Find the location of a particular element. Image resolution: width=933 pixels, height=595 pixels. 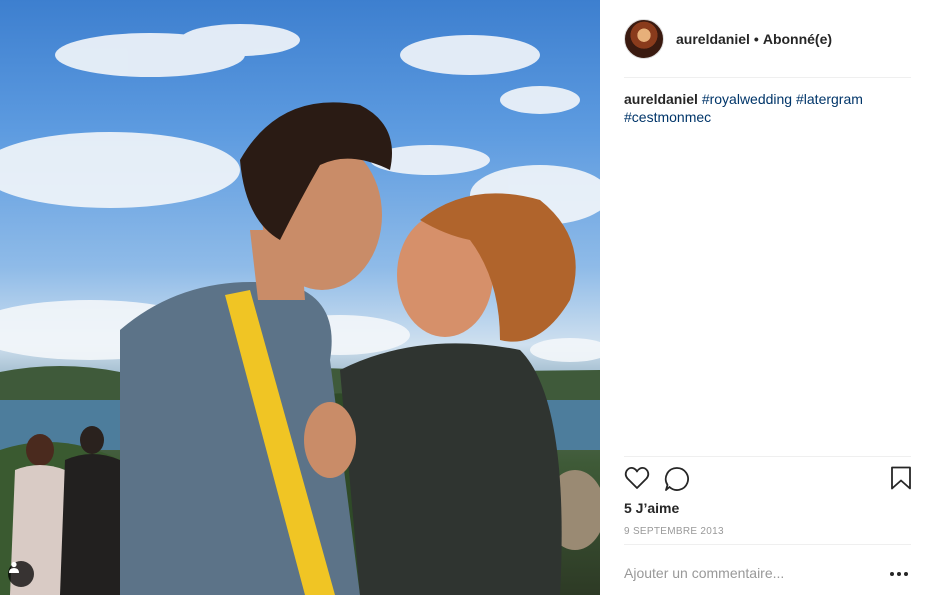

hashtag-link: #royalwedding is located at coordinates (747, 99).